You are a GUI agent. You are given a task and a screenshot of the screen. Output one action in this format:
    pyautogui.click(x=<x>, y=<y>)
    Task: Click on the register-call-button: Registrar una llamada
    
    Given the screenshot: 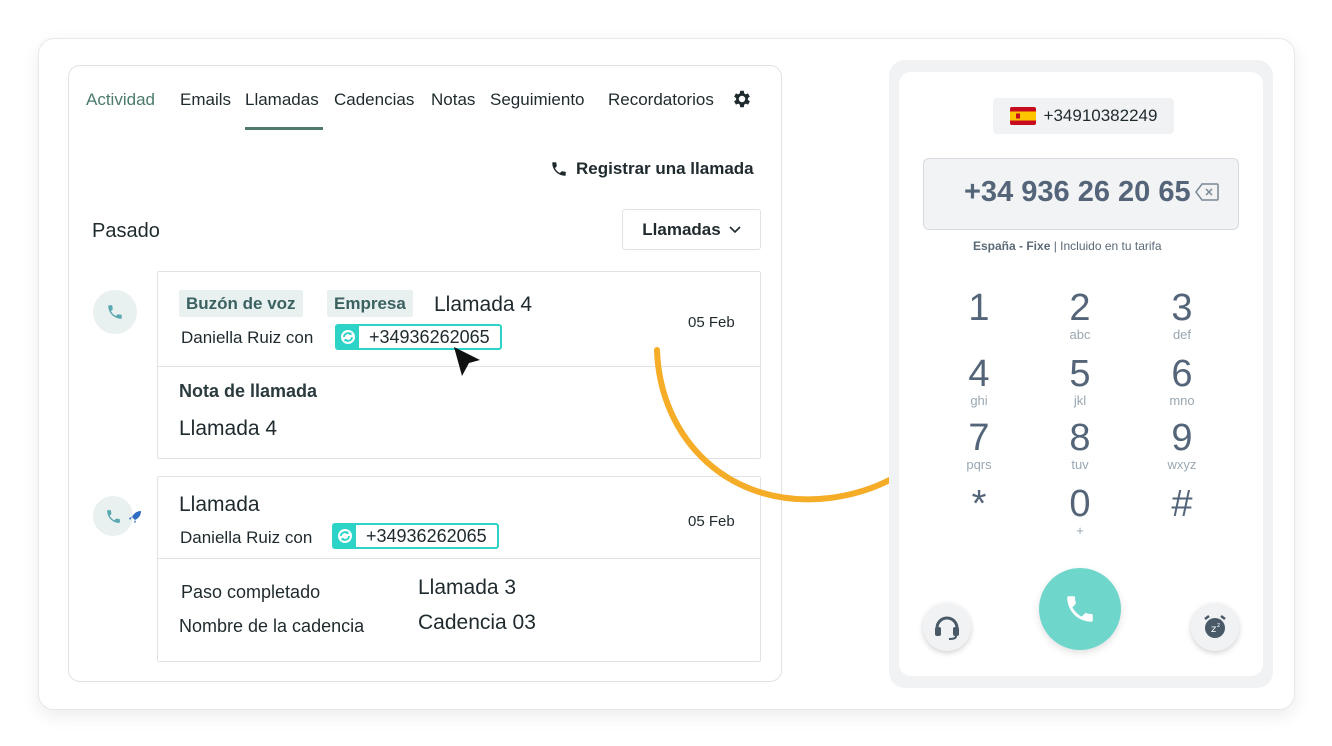 What is the action you would take?
    pyautogui.click(x=652, y=169)
    